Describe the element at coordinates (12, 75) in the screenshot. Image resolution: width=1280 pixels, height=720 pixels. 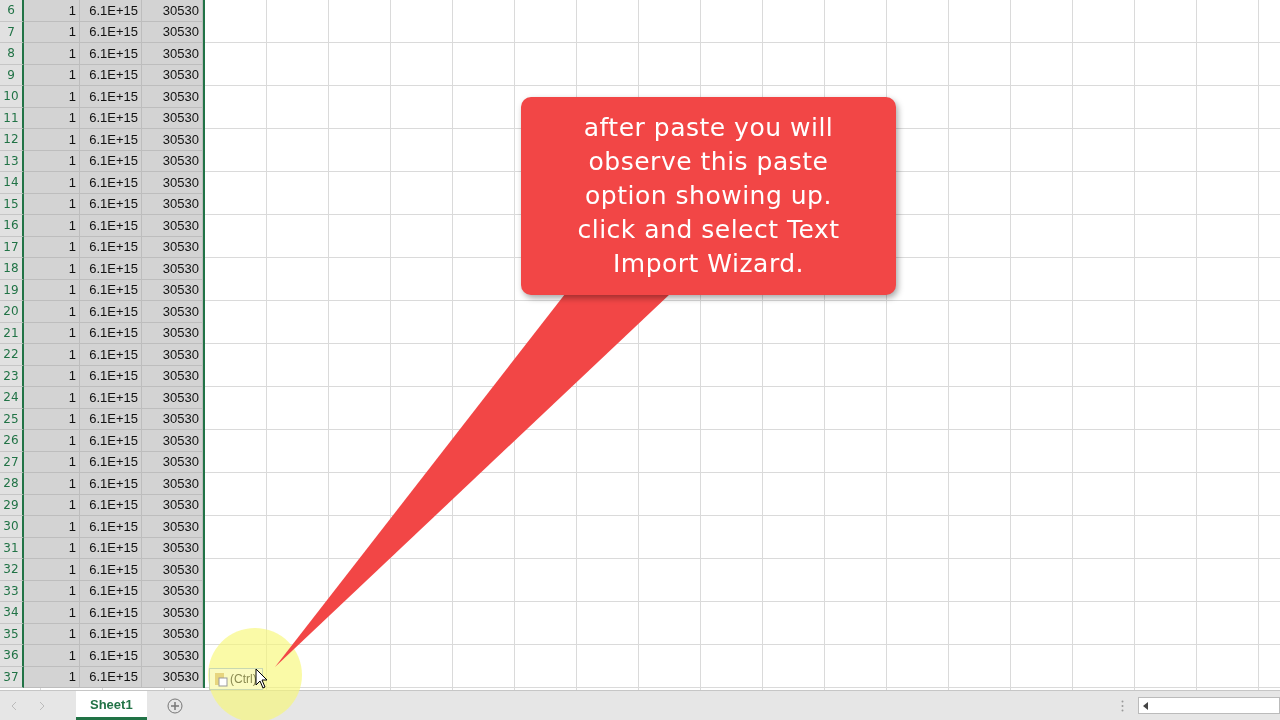
I see `row-header: 9` at that location.